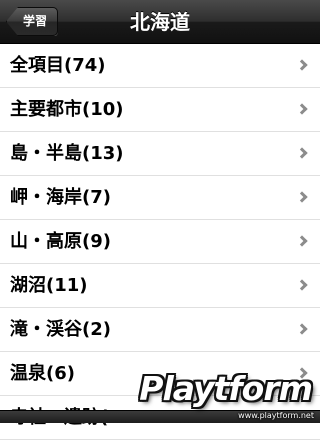  Describe the element at coordinates (60, 329) in the screenshot. I see `list-item-label: 滝・渓谷(2)` at that location.